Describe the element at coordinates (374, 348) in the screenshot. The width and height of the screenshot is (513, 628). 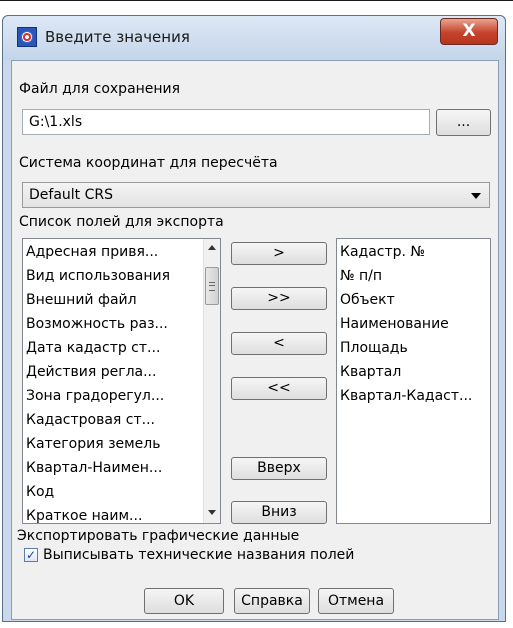
I see `list-item: Площадь` at that location.